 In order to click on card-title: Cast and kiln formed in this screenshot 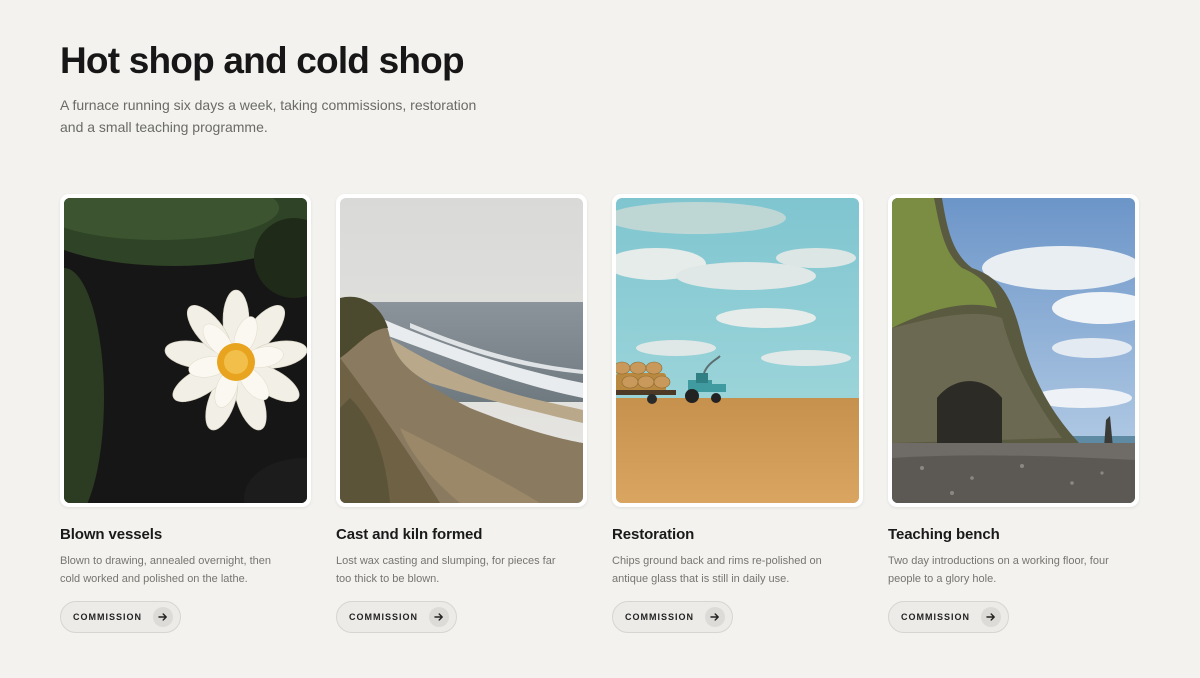, I will do `click(409, 534)`.